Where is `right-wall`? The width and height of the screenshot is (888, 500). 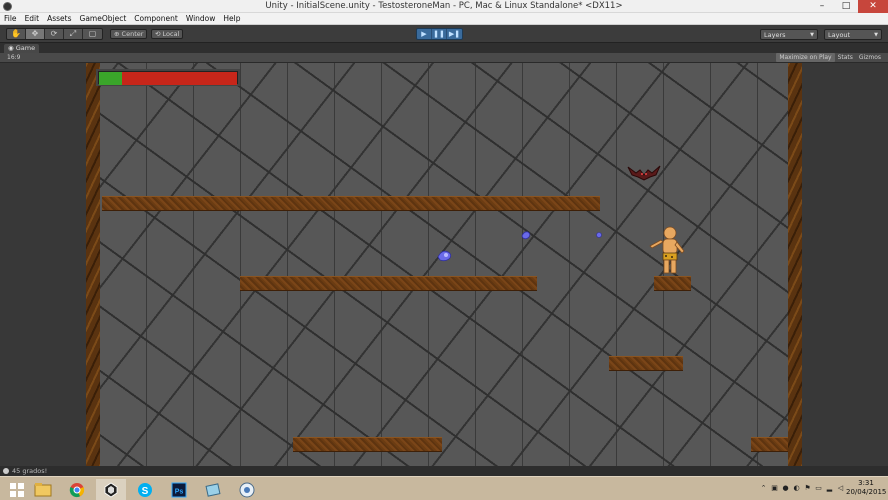 right-wall is located at coordinates (795, 264).